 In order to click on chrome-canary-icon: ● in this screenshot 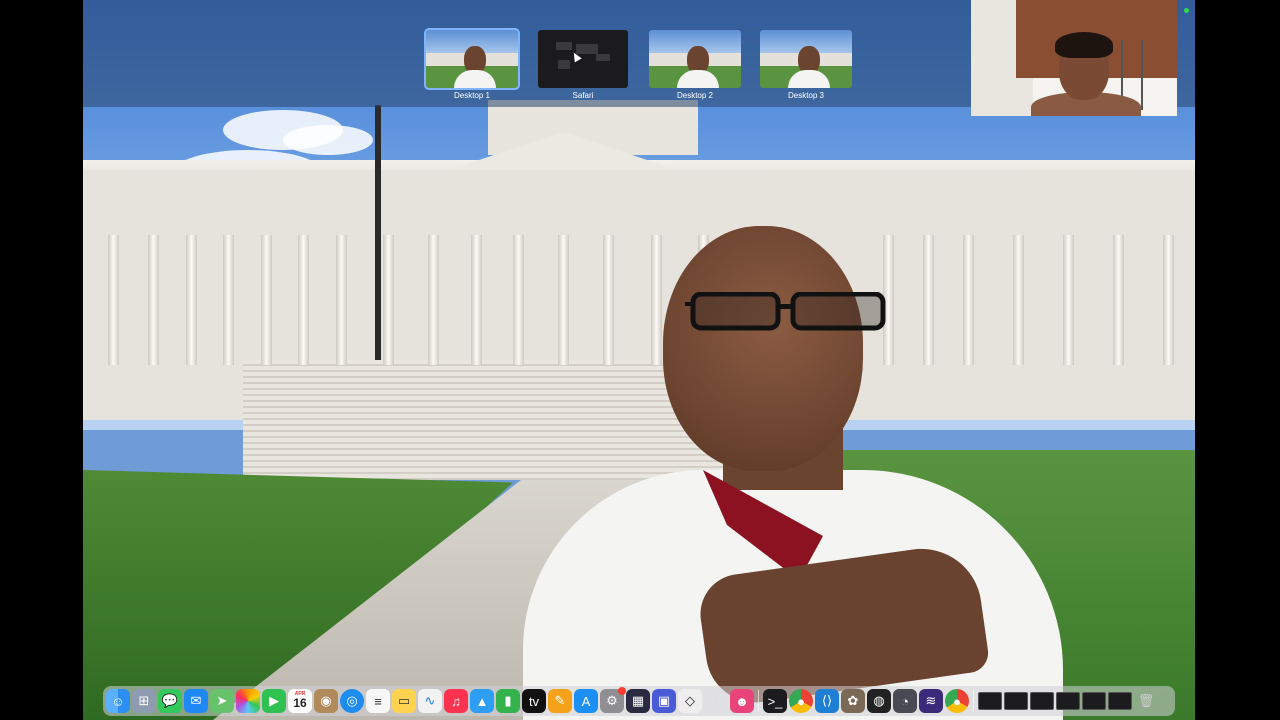, I will do `click(957, 701)`.